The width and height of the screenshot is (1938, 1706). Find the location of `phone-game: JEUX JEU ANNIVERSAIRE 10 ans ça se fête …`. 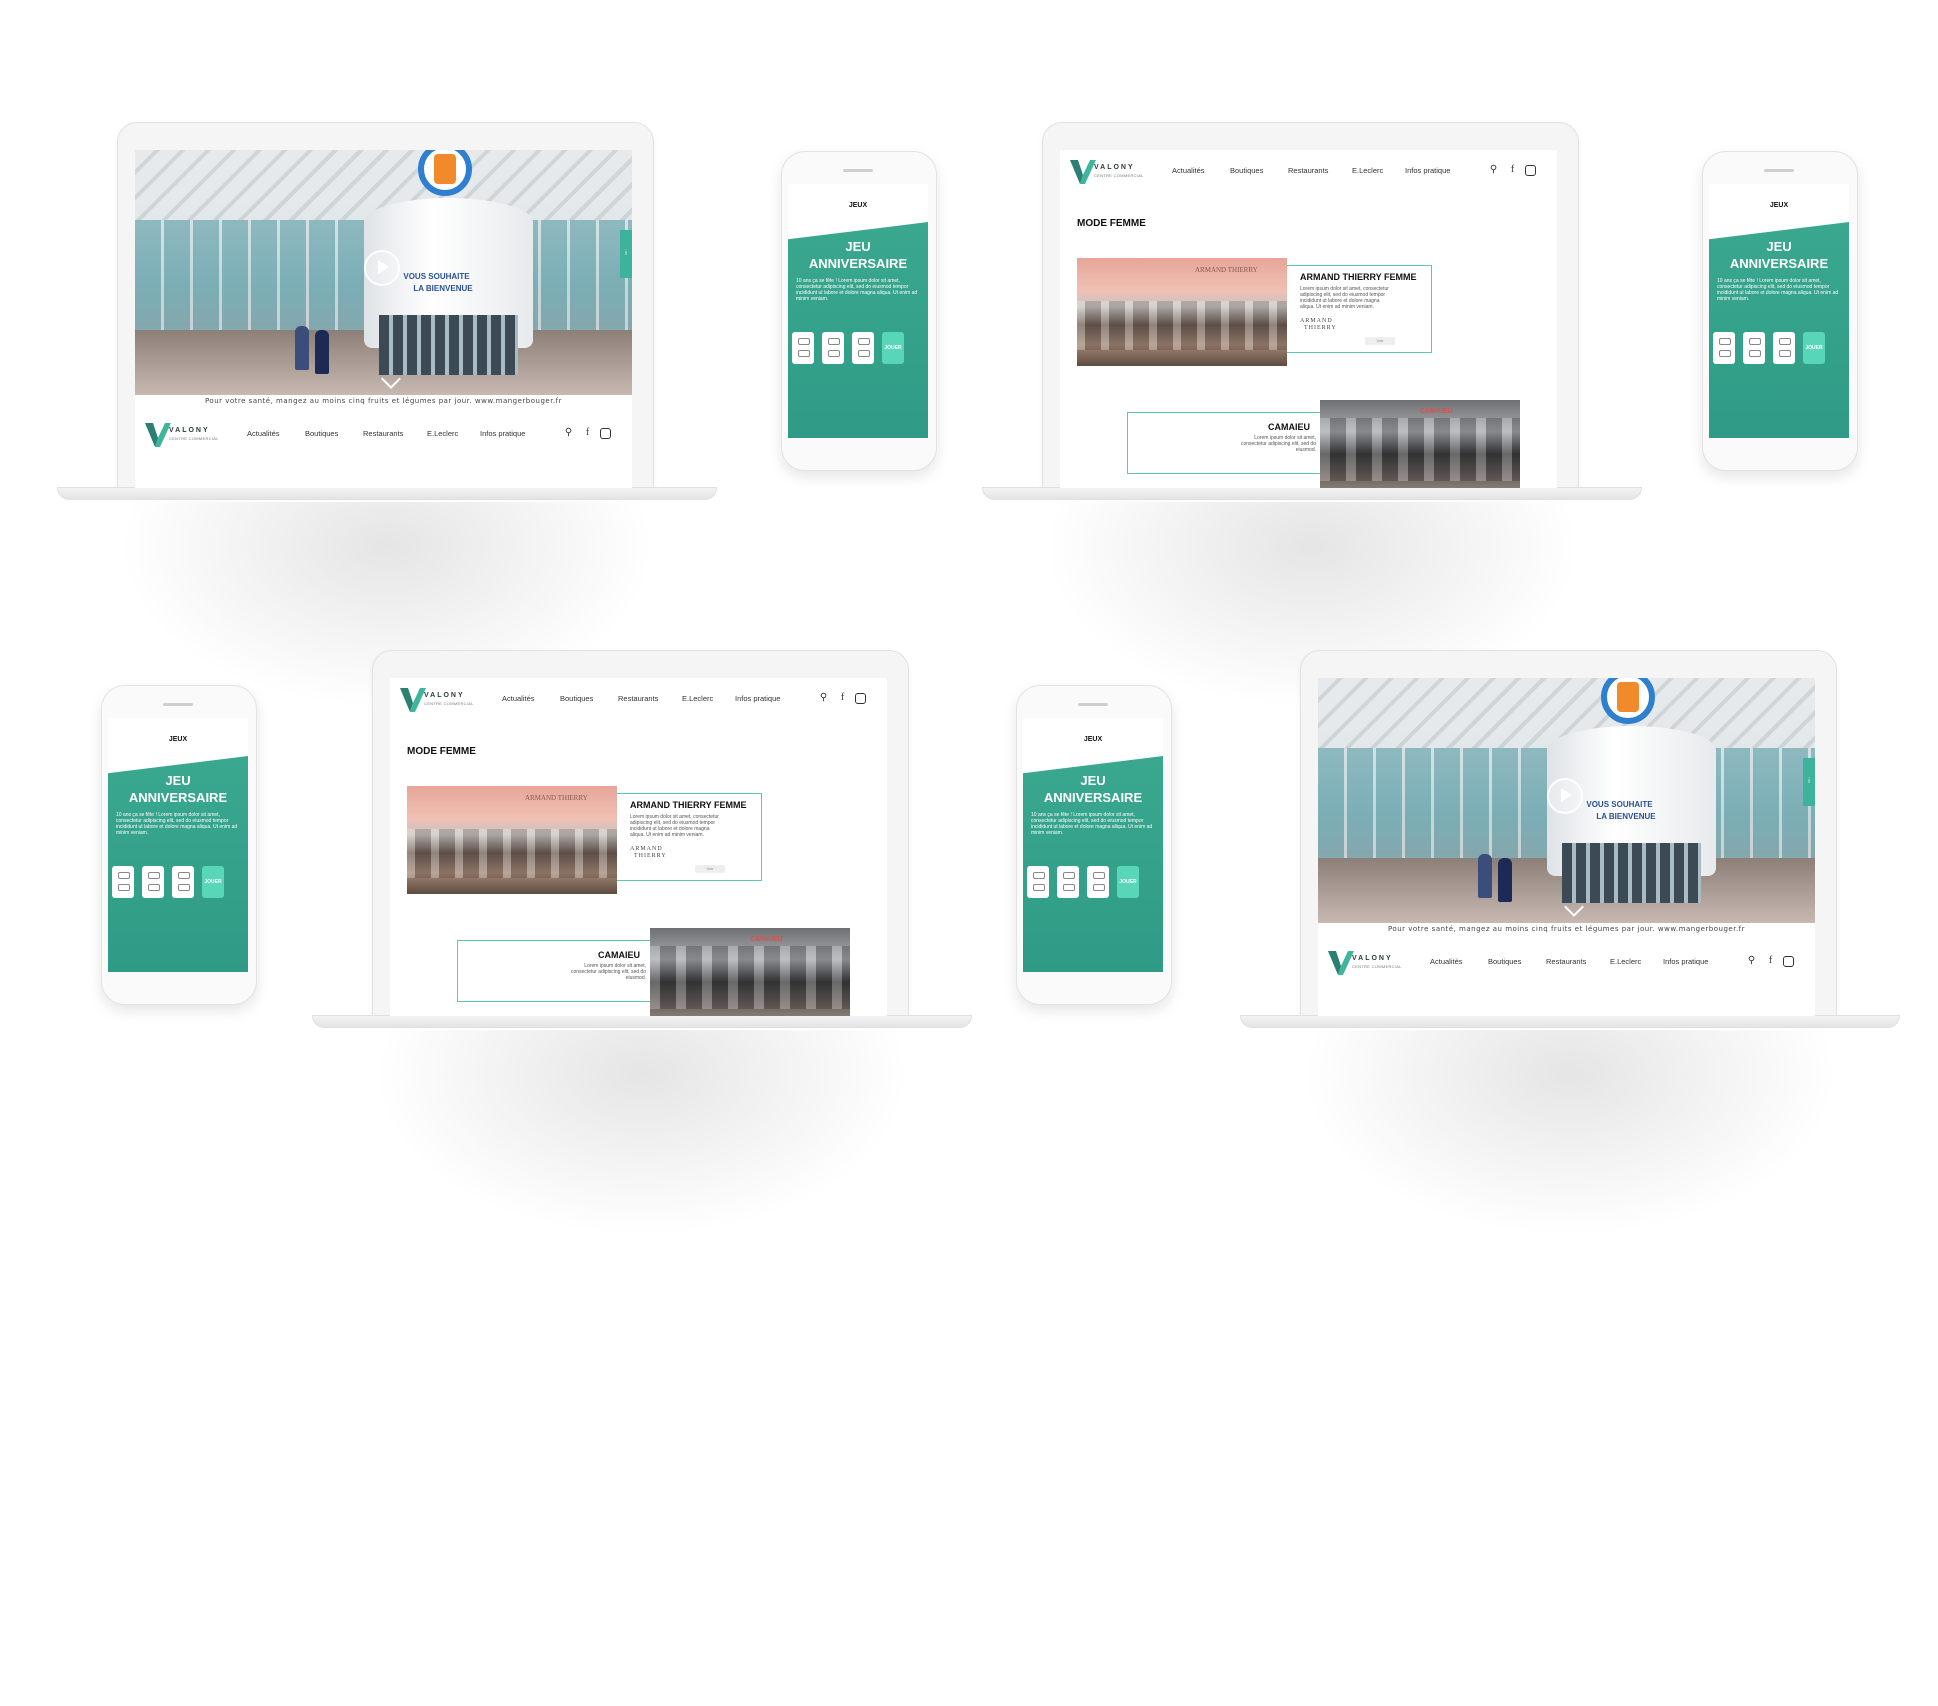

phone-game: JEUX JEU ANNIVERSAIRE 10 ans ça se fête … is located at coordinates (1094, 845).